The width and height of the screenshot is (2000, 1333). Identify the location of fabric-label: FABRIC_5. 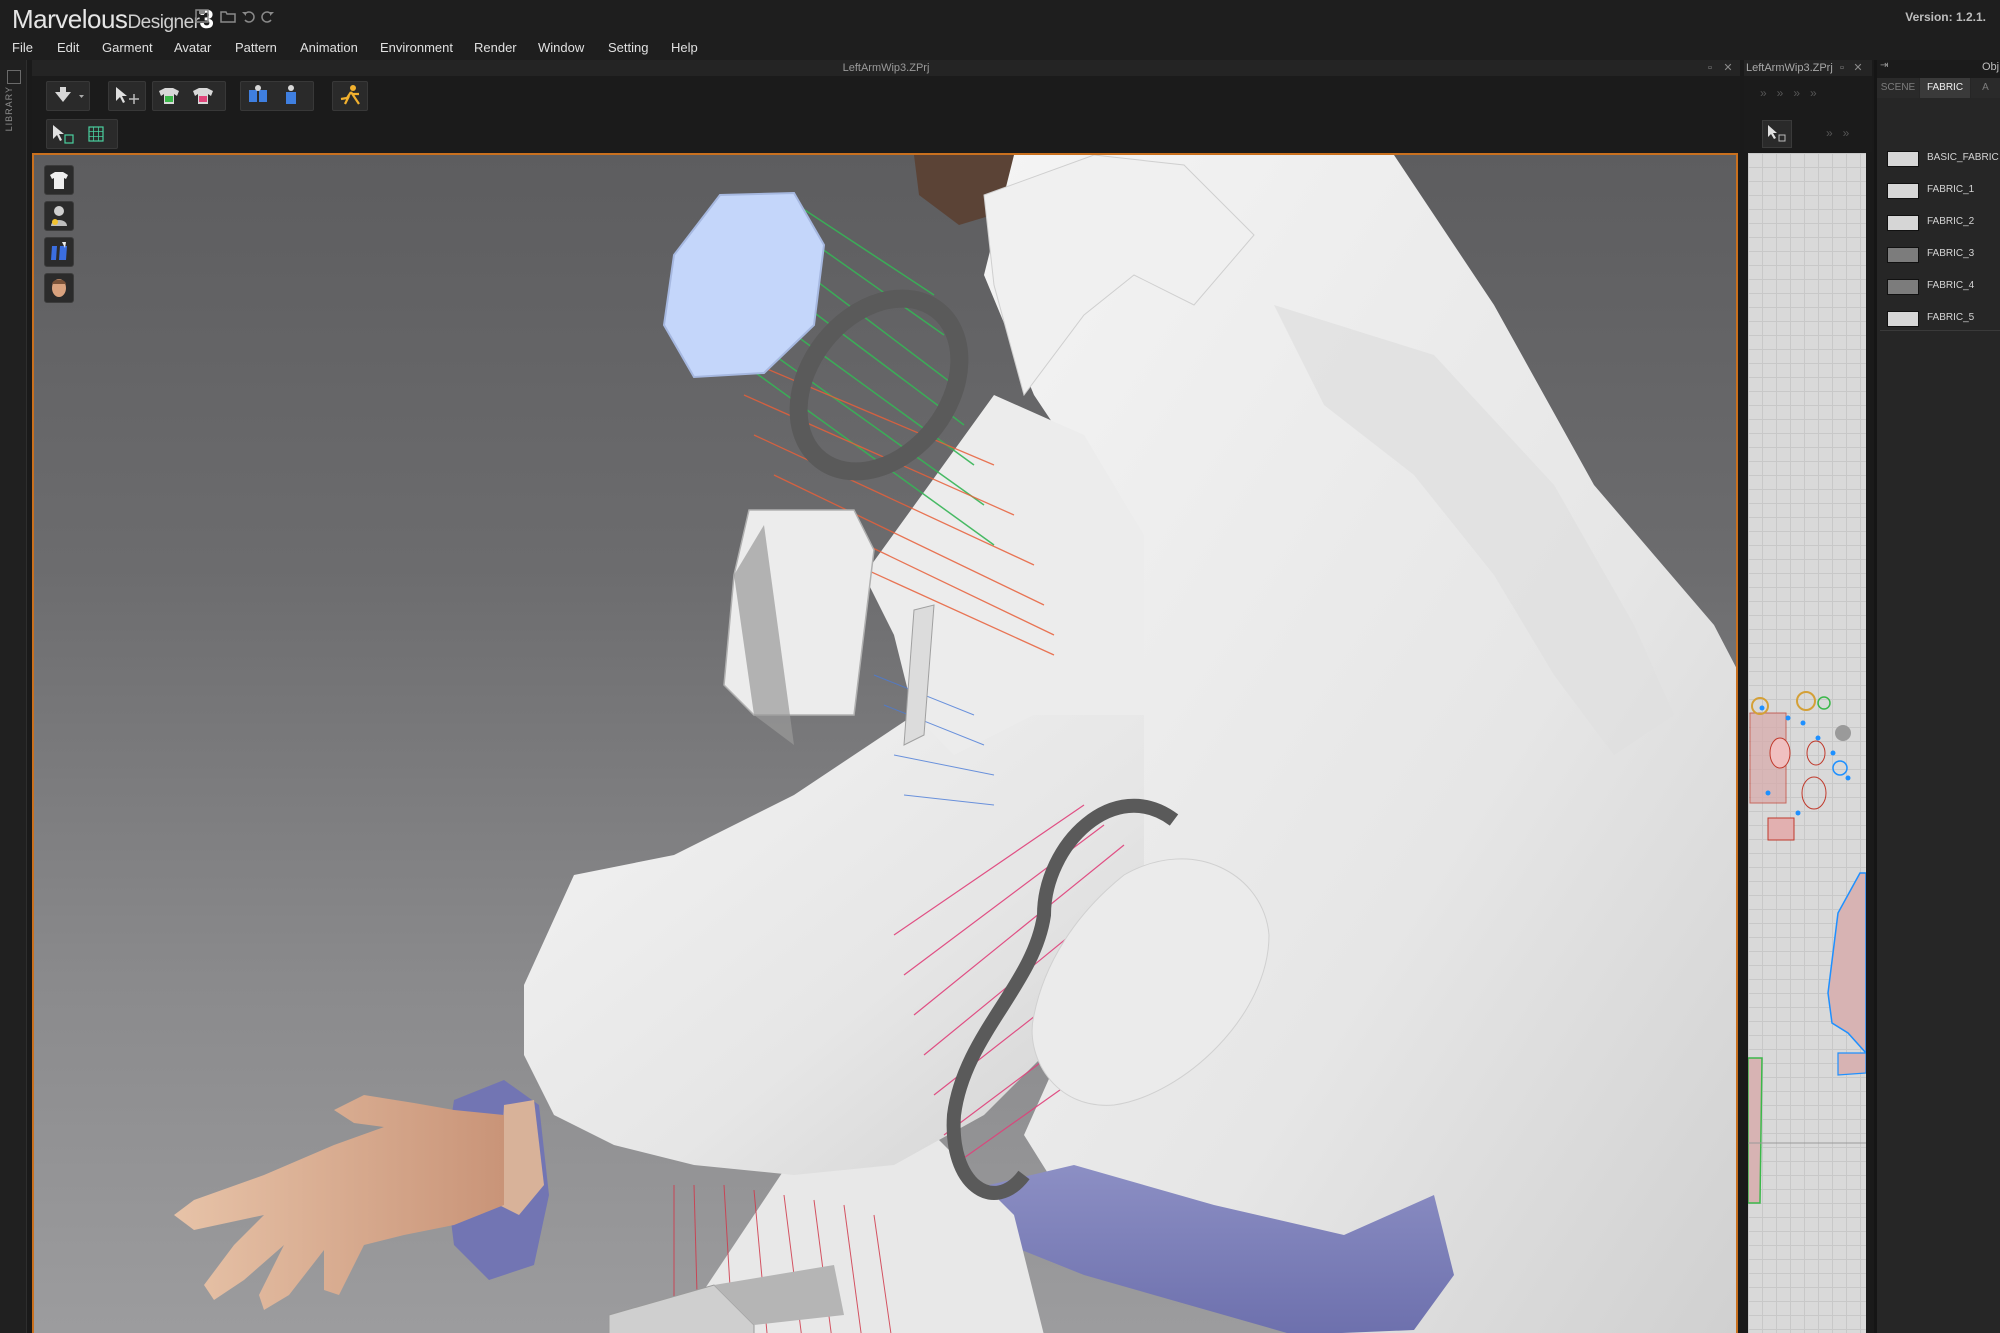
(1951, 317).